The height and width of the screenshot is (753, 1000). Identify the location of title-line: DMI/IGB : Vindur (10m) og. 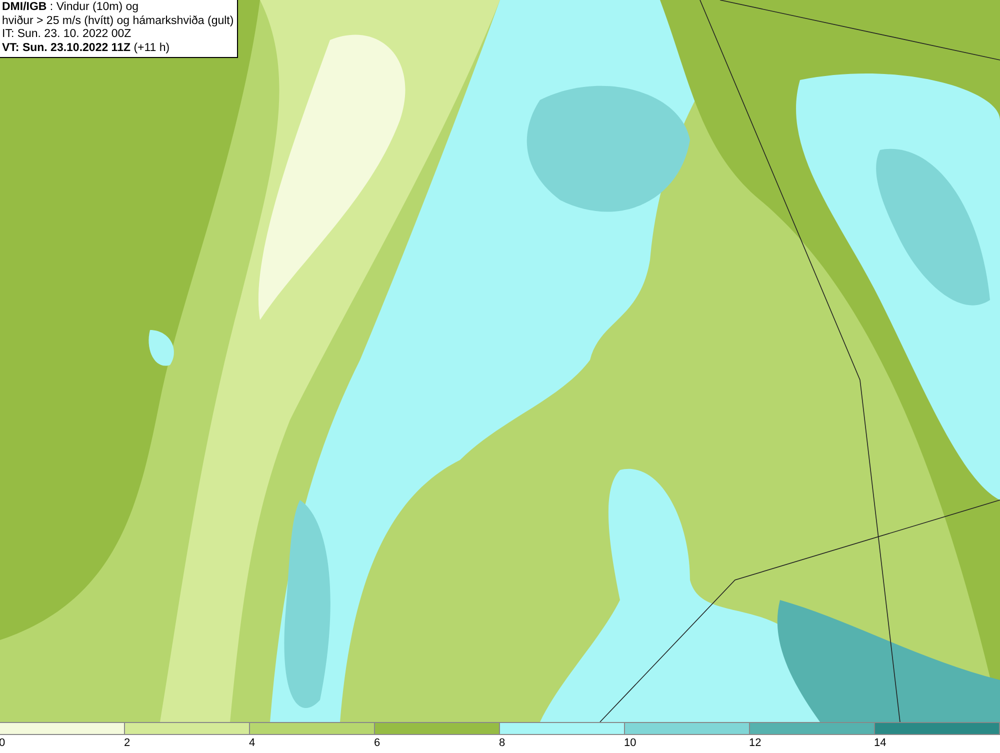
(71, 7).